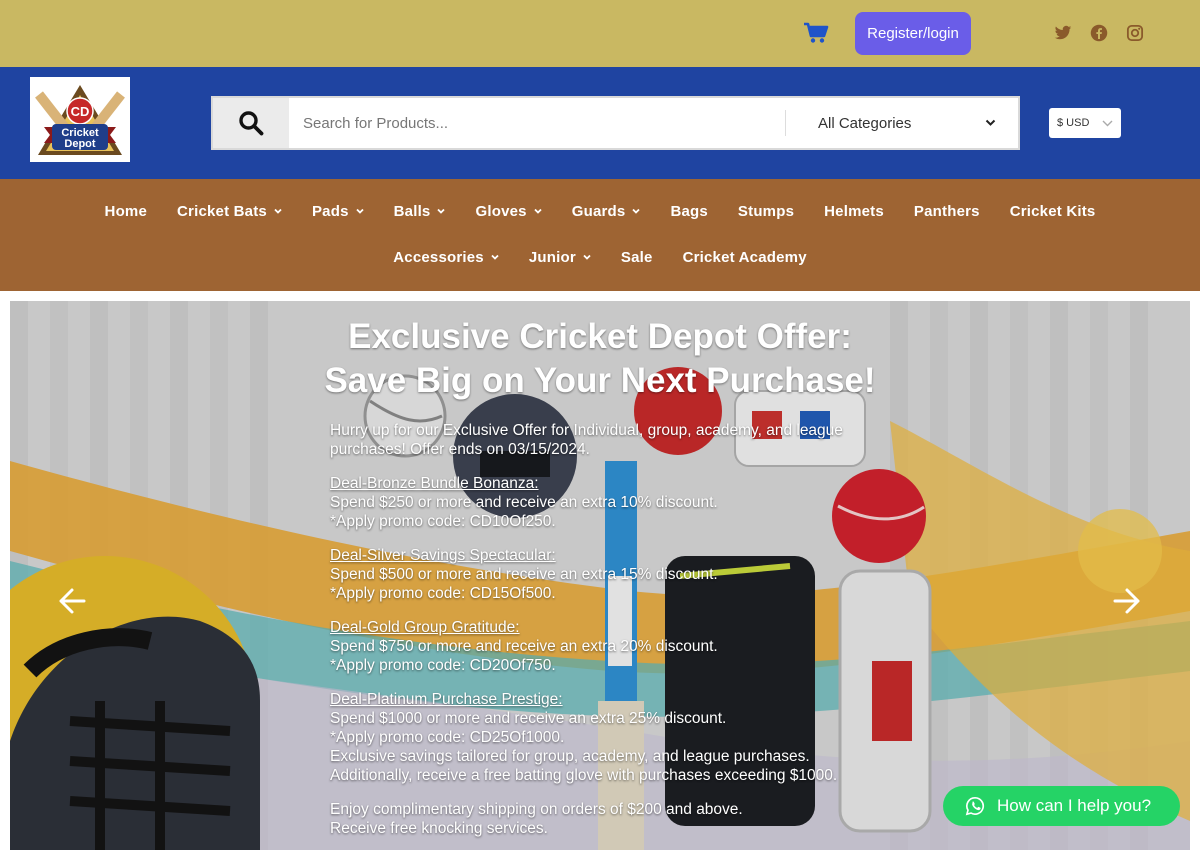 The image size is (1200, 850). I want to click on arrow-right-icon, so click(1127, 601).